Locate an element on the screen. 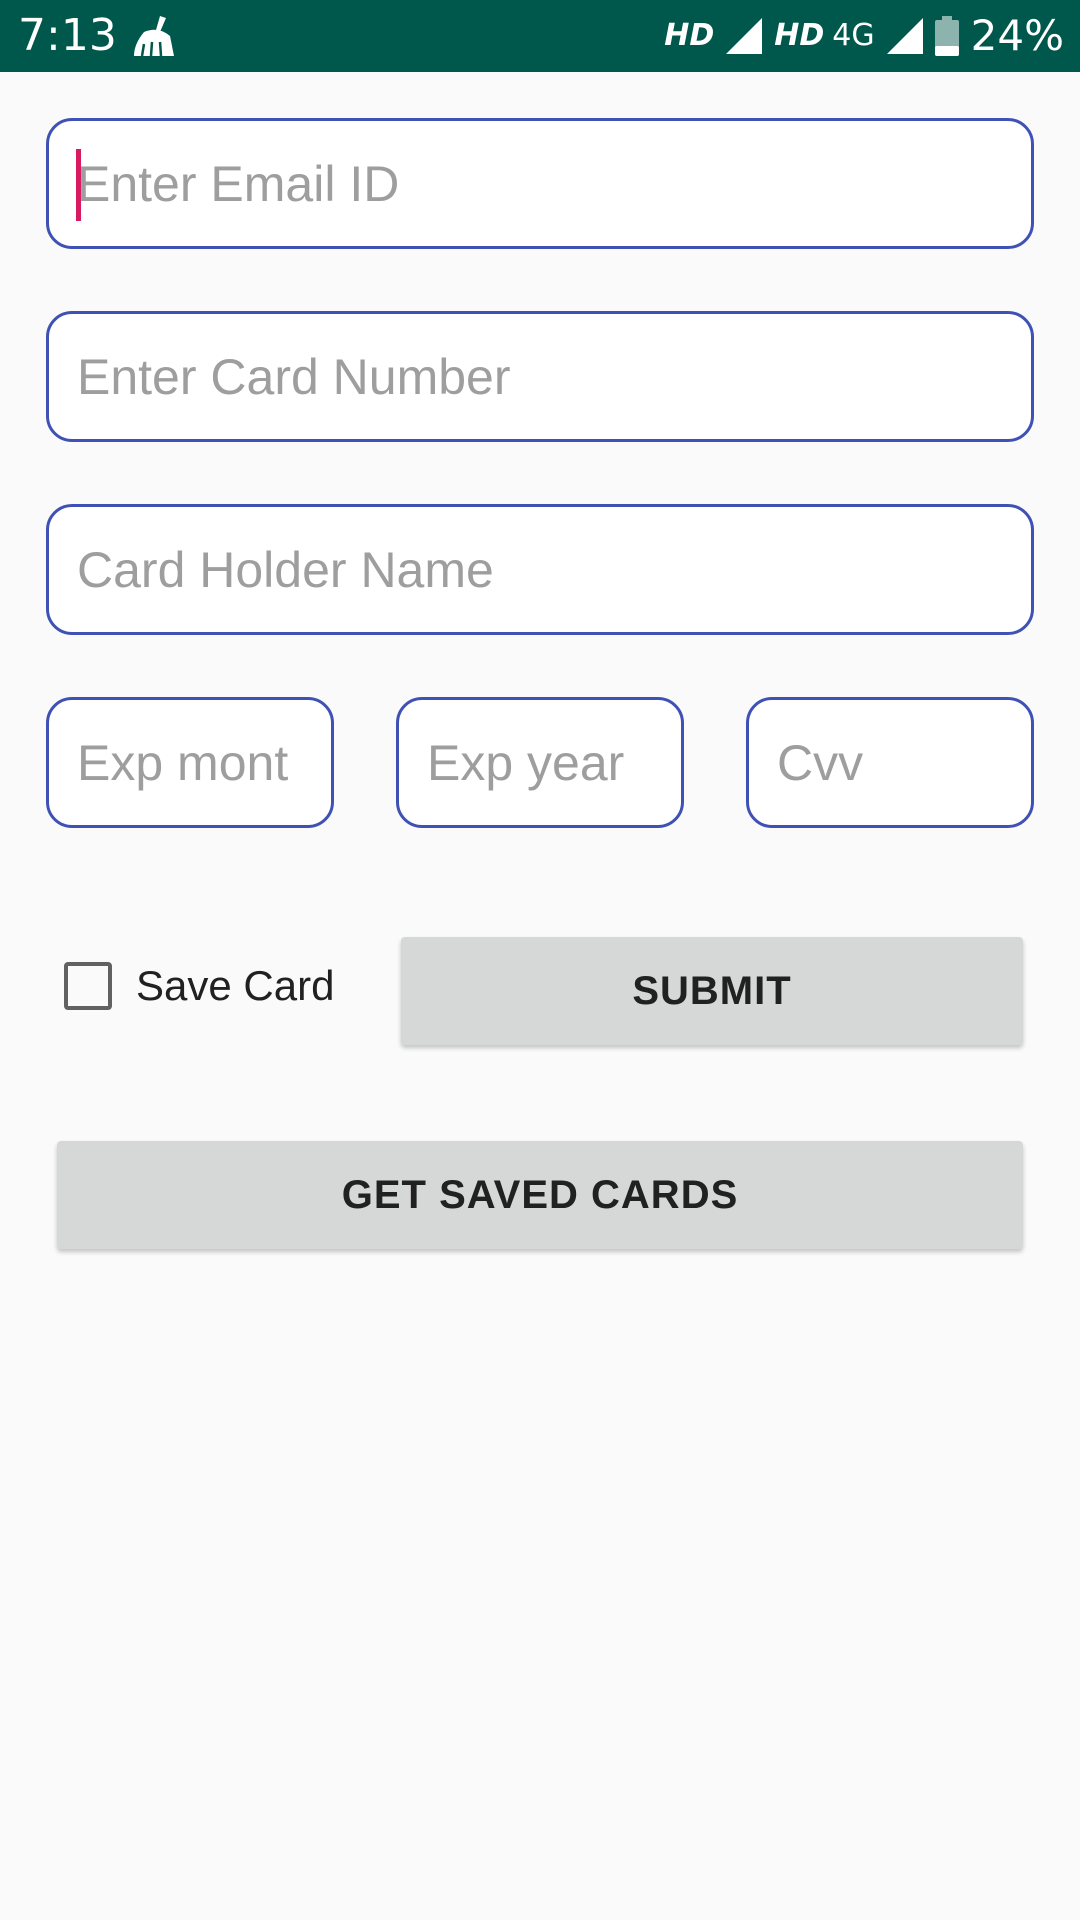 The image size is (1080, 1920). network-type: 4G is located at coordinates (853, 35).